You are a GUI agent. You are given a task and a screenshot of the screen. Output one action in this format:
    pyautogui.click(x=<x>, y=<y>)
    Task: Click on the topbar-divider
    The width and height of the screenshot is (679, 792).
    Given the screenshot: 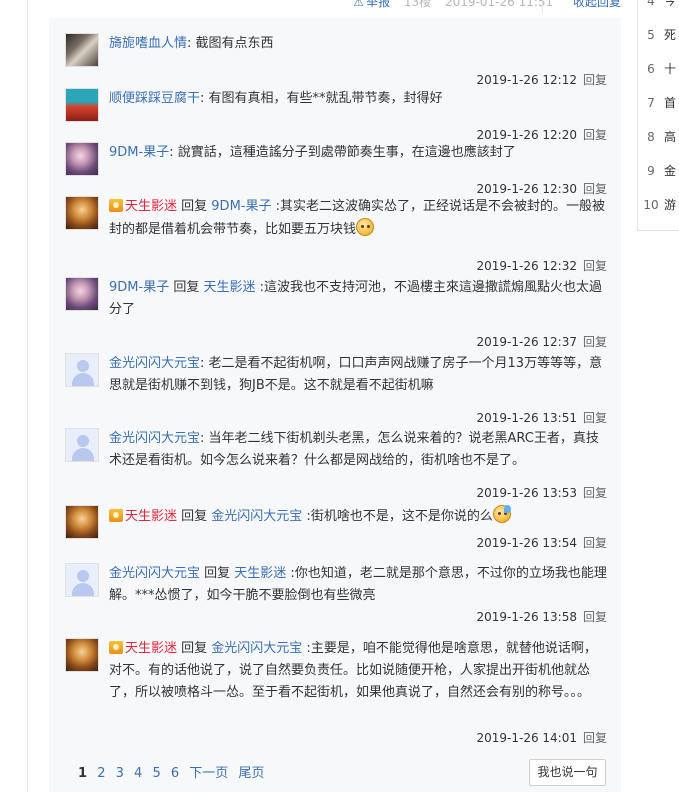 What is the action you would take?
    pyautogui.click(x=542, y=7)
    